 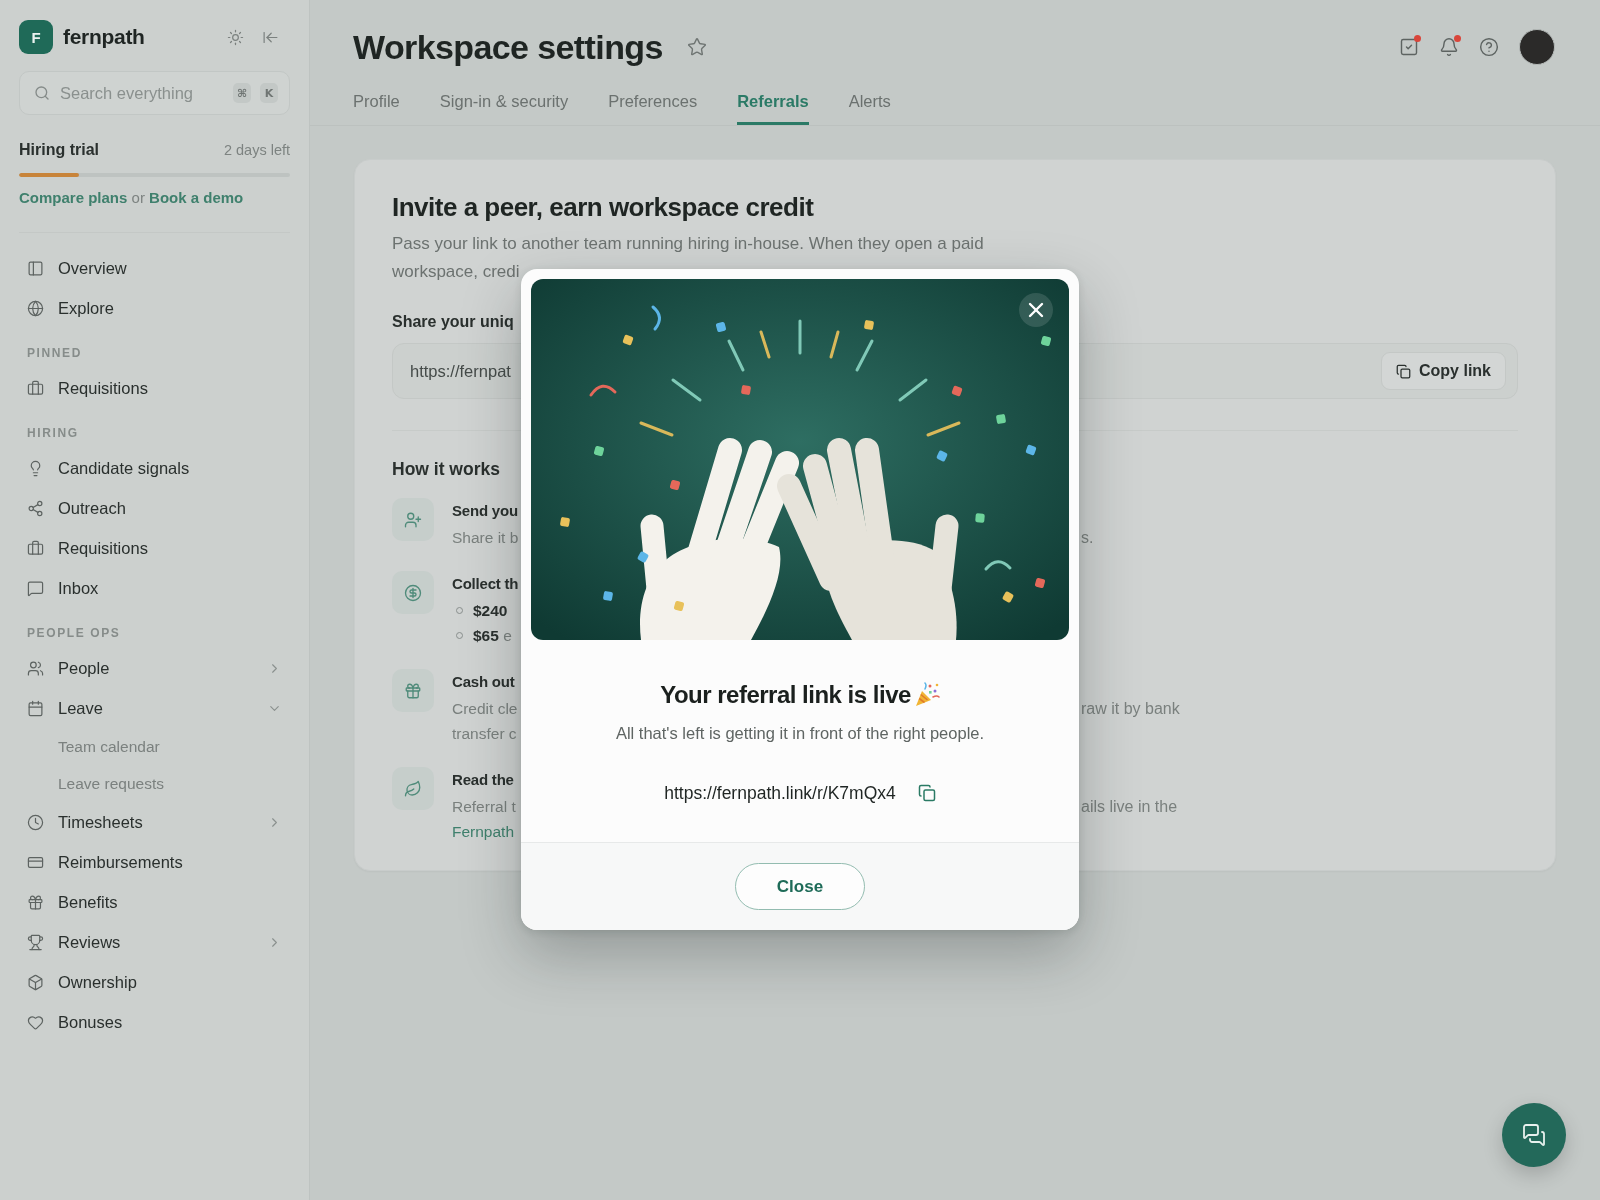 I want to click on clock-icon, so click(x=35, y=822).